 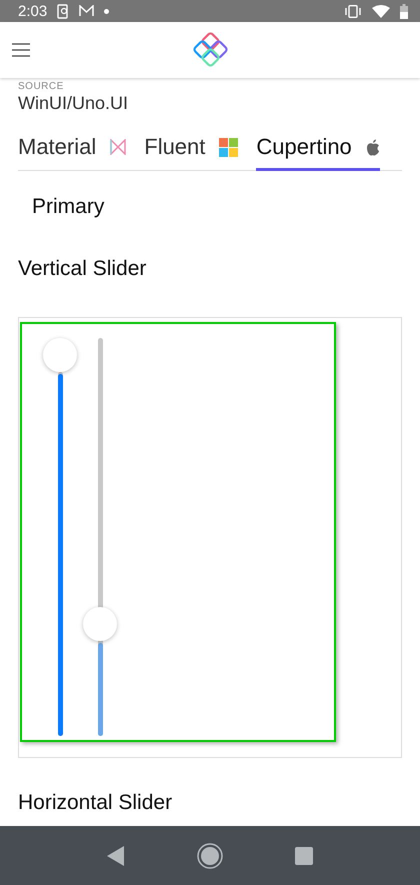 I want to click on dot-icon, so click(x=107, y=11).